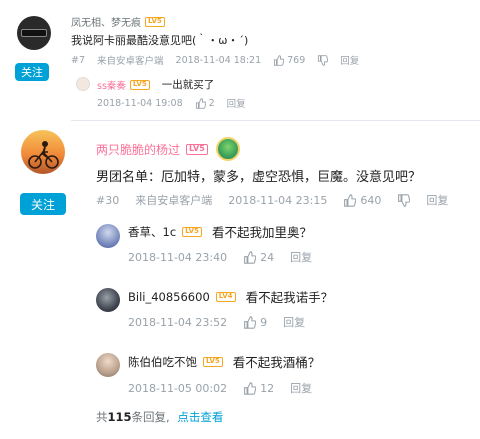 This screenshot has height=439, width=480. I want to click on floor-number: #7, so click(78, 60).